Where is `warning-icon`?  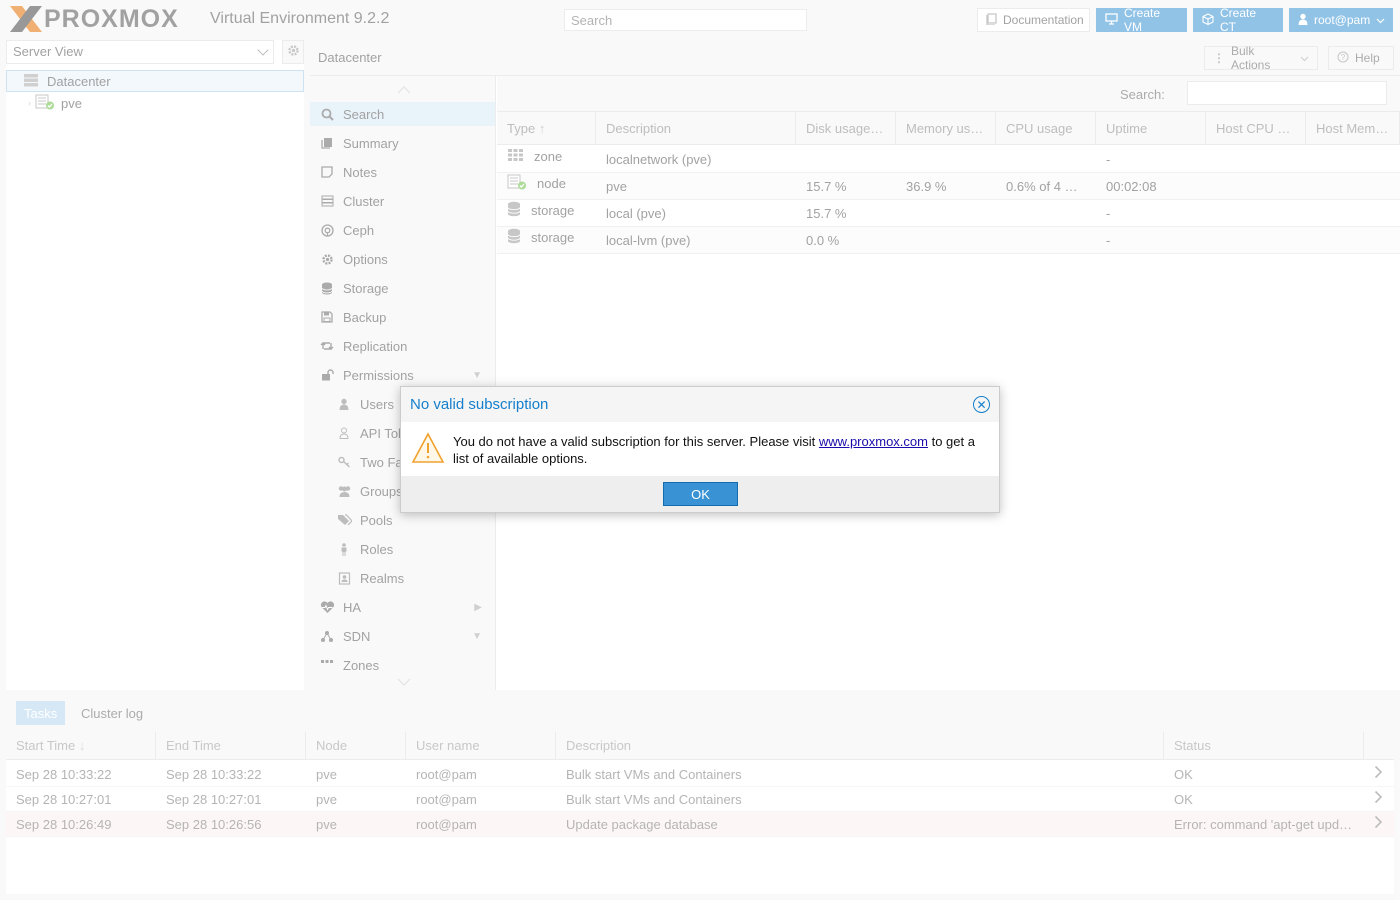 warning-icon is located at coordinates (428, 447).